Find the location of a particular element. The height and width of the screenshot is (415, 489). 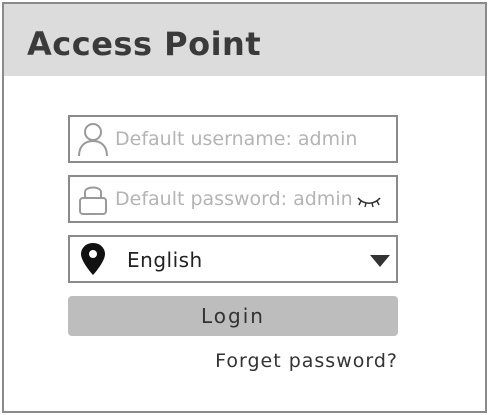

caret-down-icon is located at coordinates (380, 261).